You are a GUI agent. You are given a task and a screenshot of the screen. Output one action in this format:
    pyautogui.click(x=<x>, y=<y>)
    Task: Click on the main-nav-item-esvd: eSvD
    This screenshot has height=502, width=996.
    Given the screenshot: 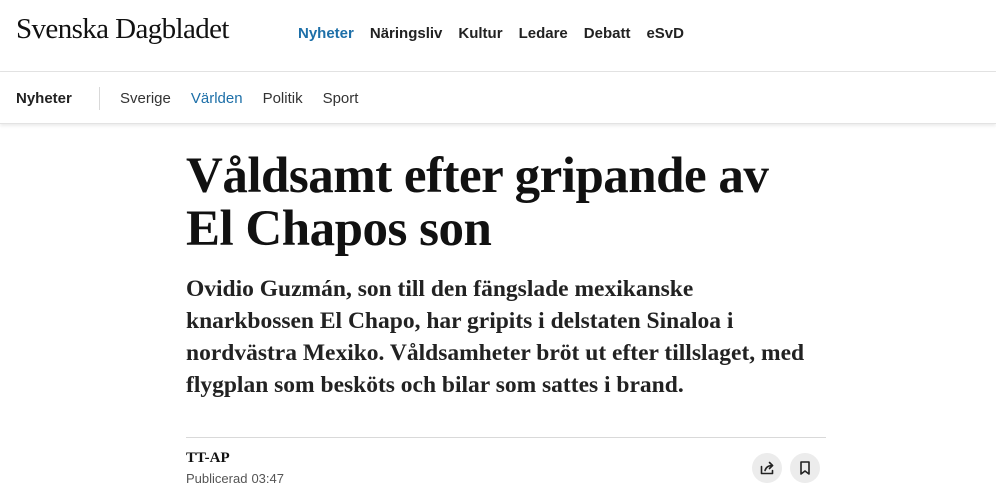 What is the action you would take?
    pyautogui.click(x=665, y=33)
    